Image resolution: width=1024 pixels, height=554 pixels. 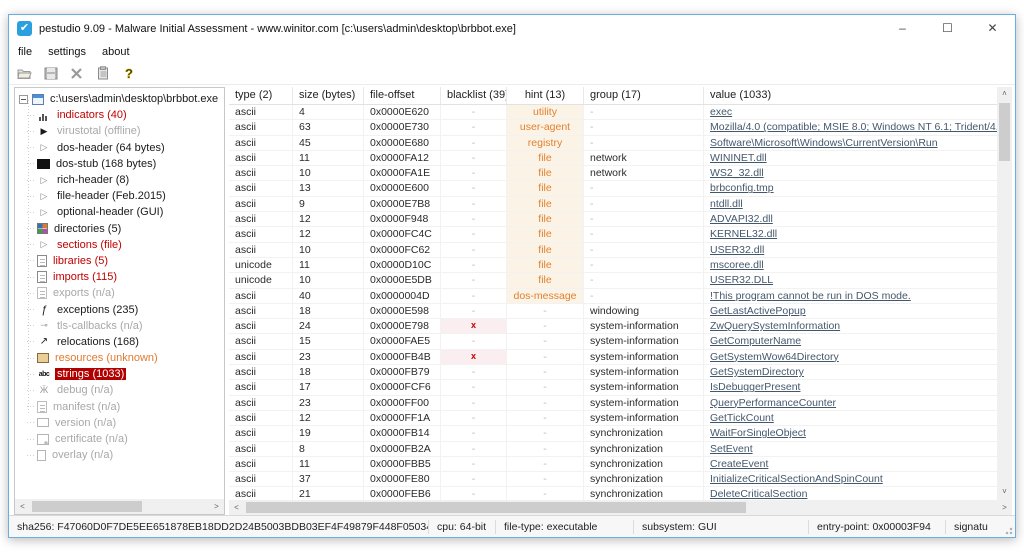 I want to click on tree-item-libraries-5-: libraries (5), so click(x=121, y=261).